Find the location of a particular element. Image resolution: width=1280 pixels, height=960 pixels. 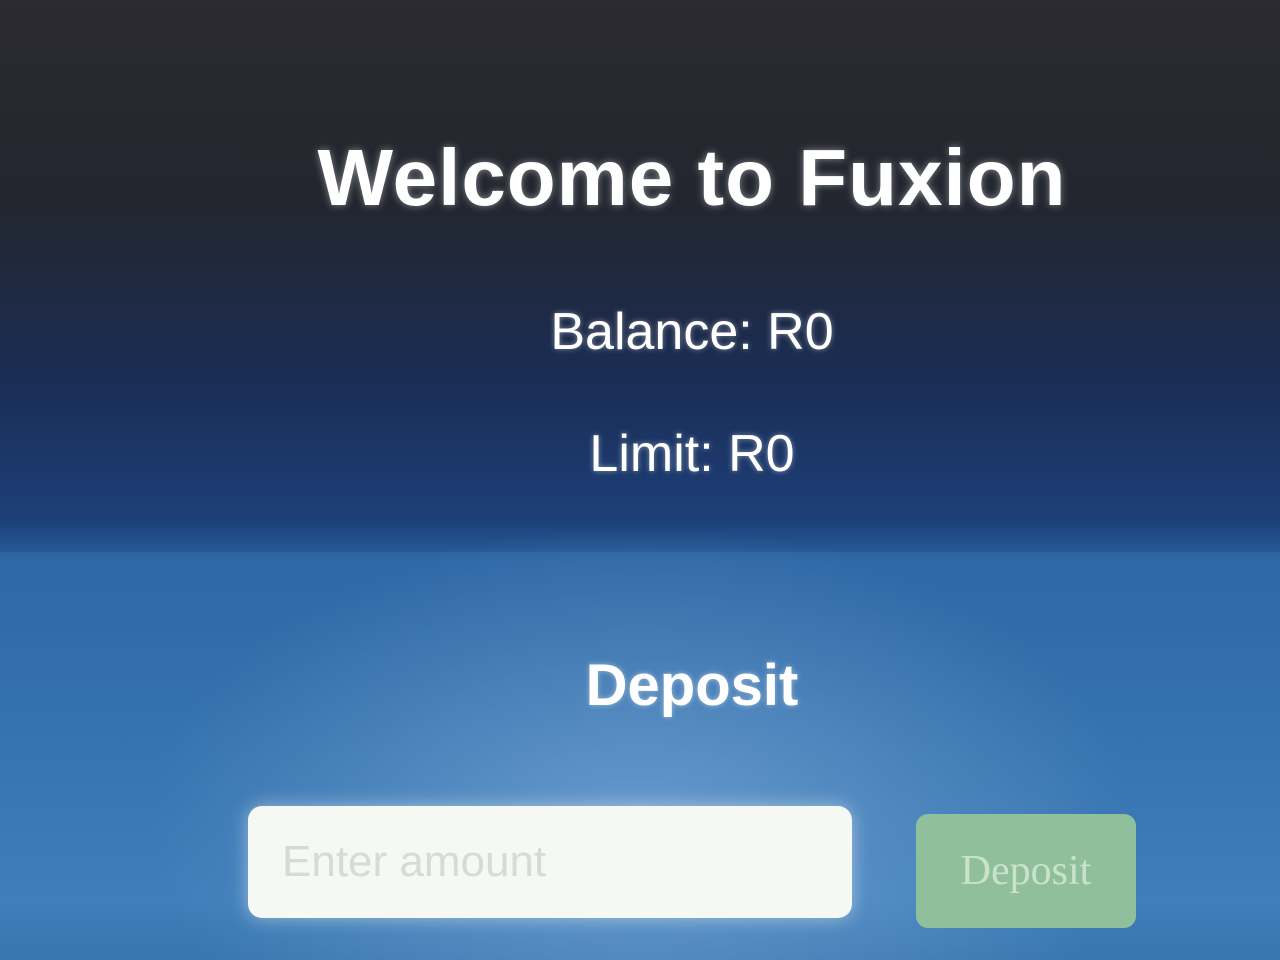

deposit-button: Deposit is located at coordinates (1026, 871).